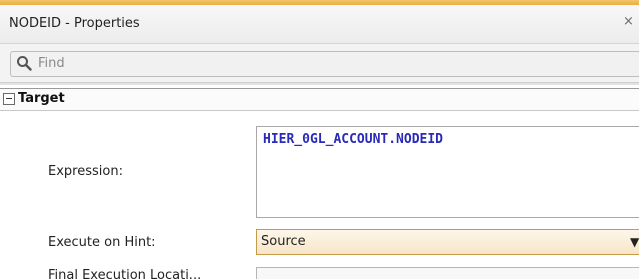 The width and height of the screenshot is (639, 279). Describe the element at coordinates (85, 171) in the screenshot. I see `expression-label: Expression:` at that location.